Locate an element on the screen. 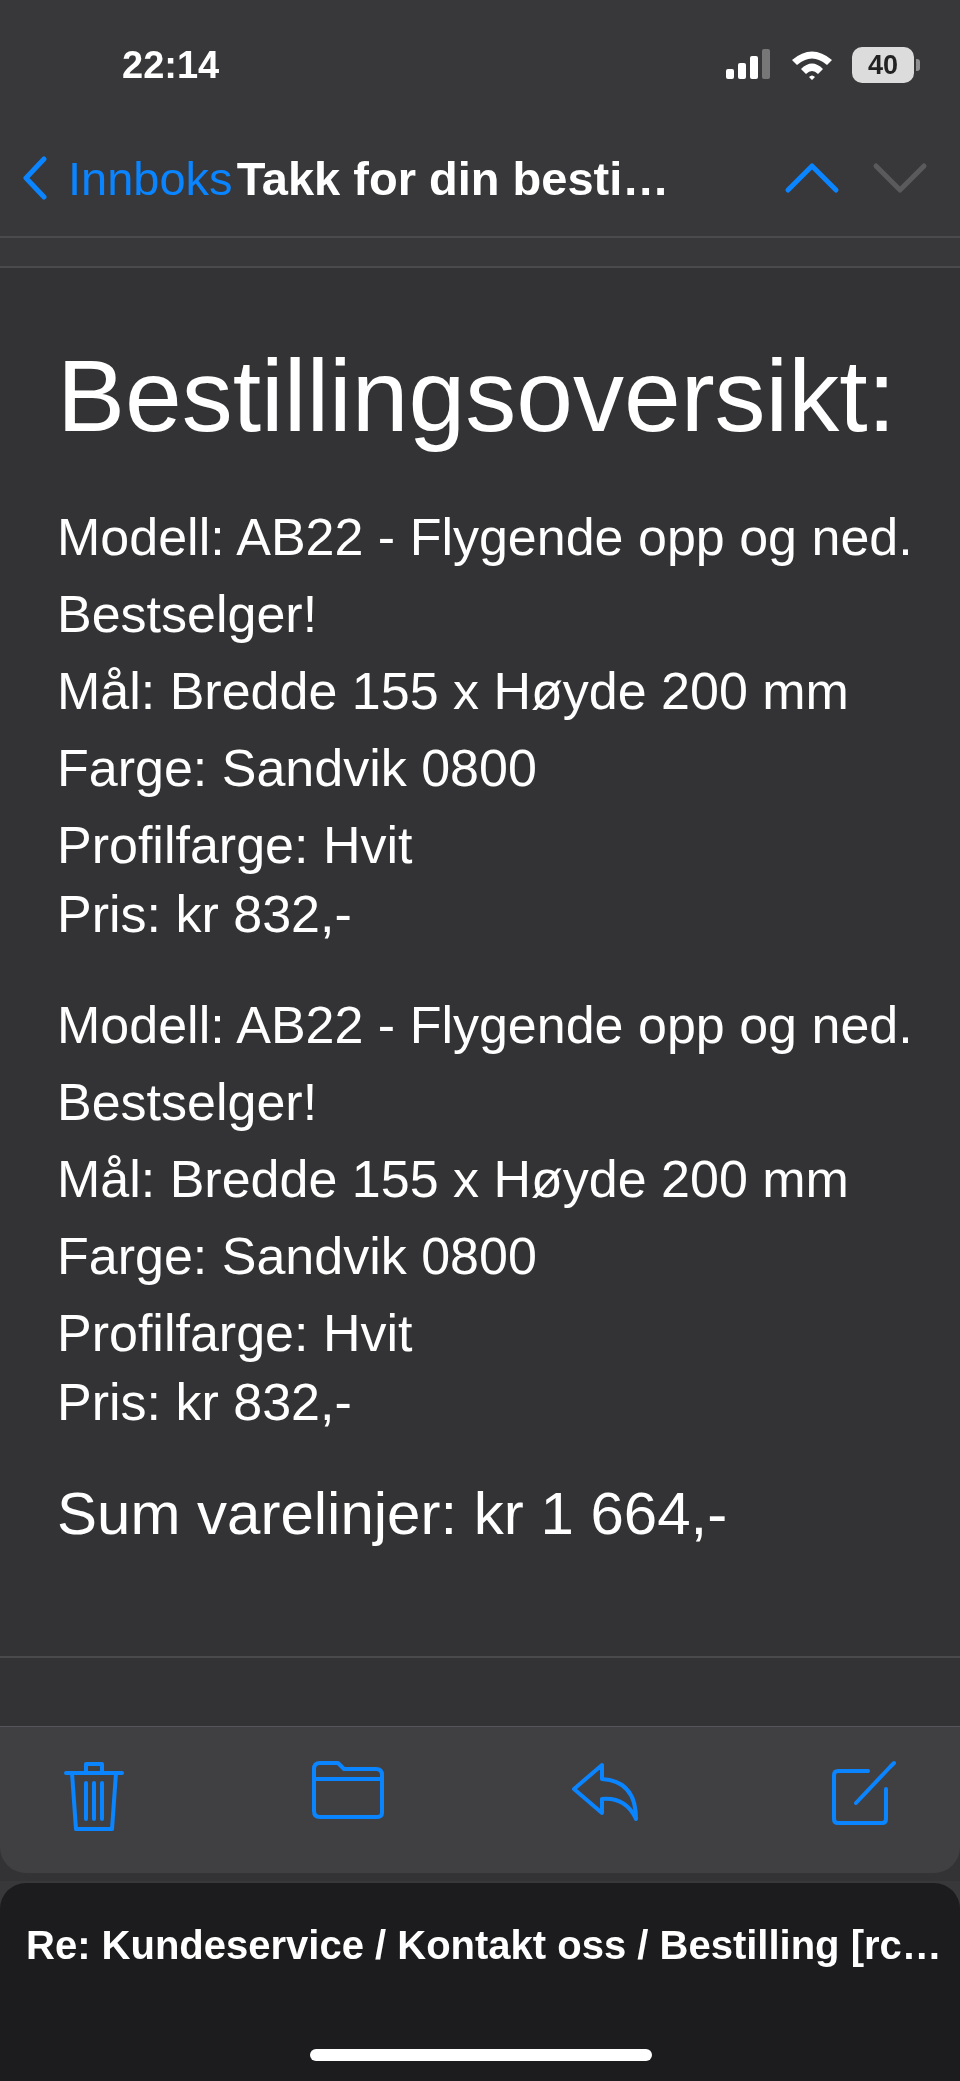 The image size is (960, 2081). folder-icon is located at coordinates (348, 1790).